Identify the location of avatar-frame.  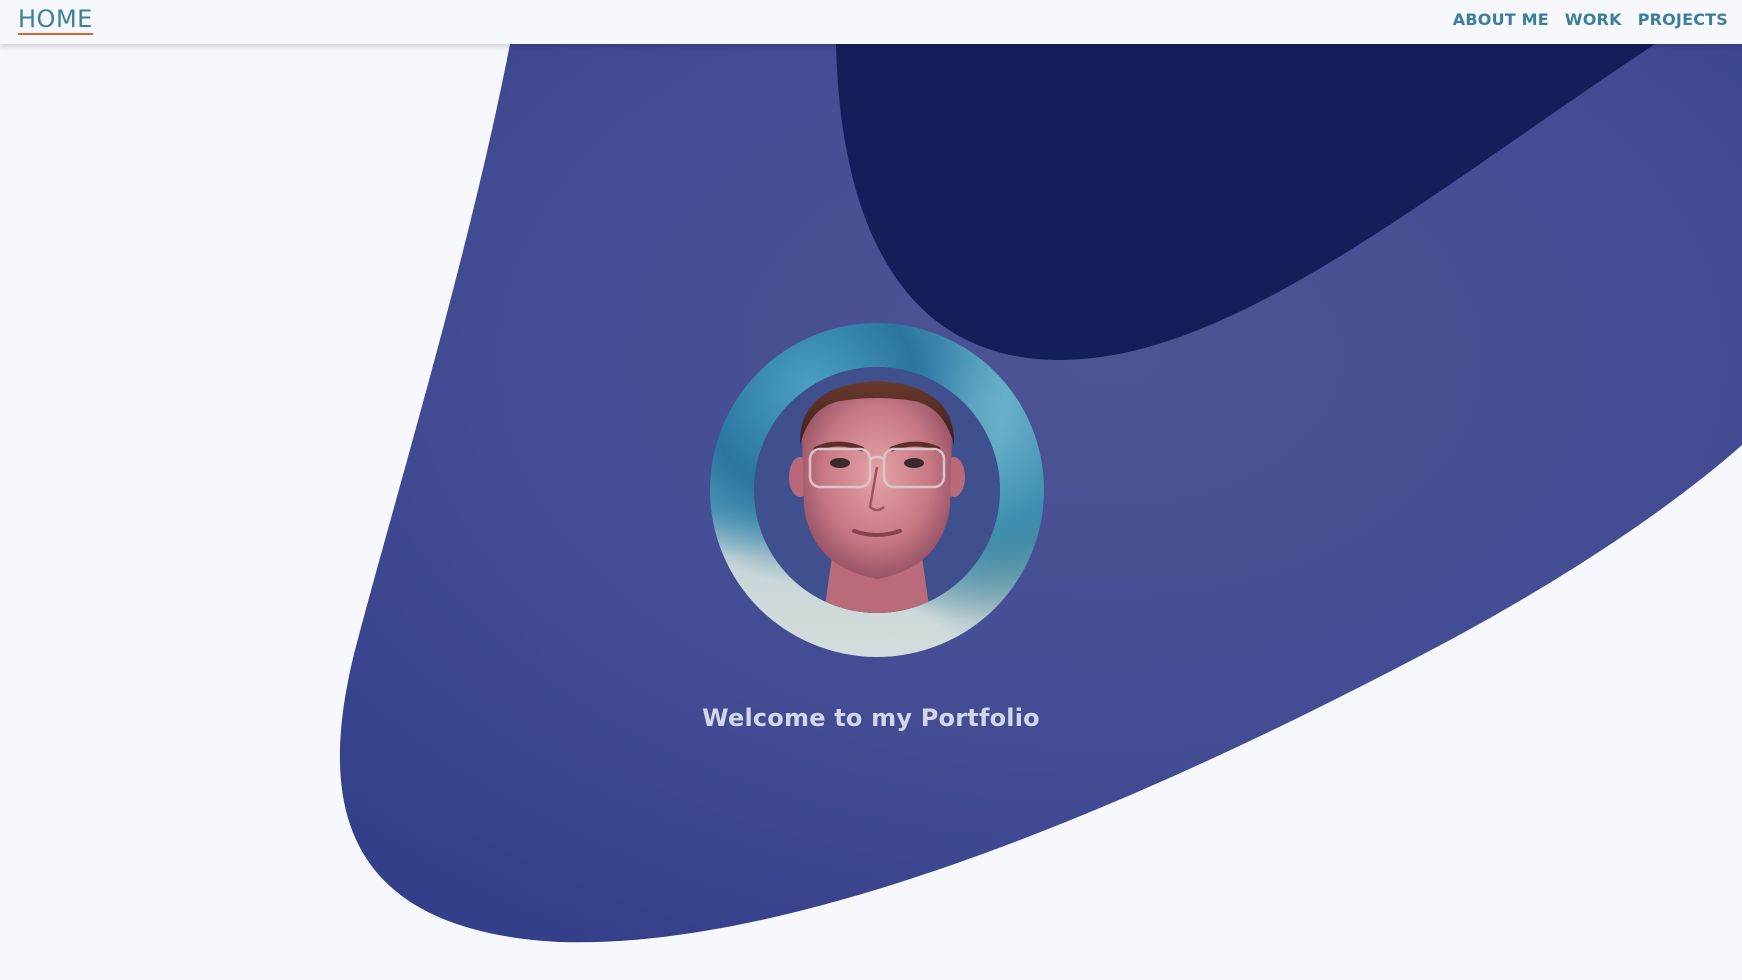
(877, 490).